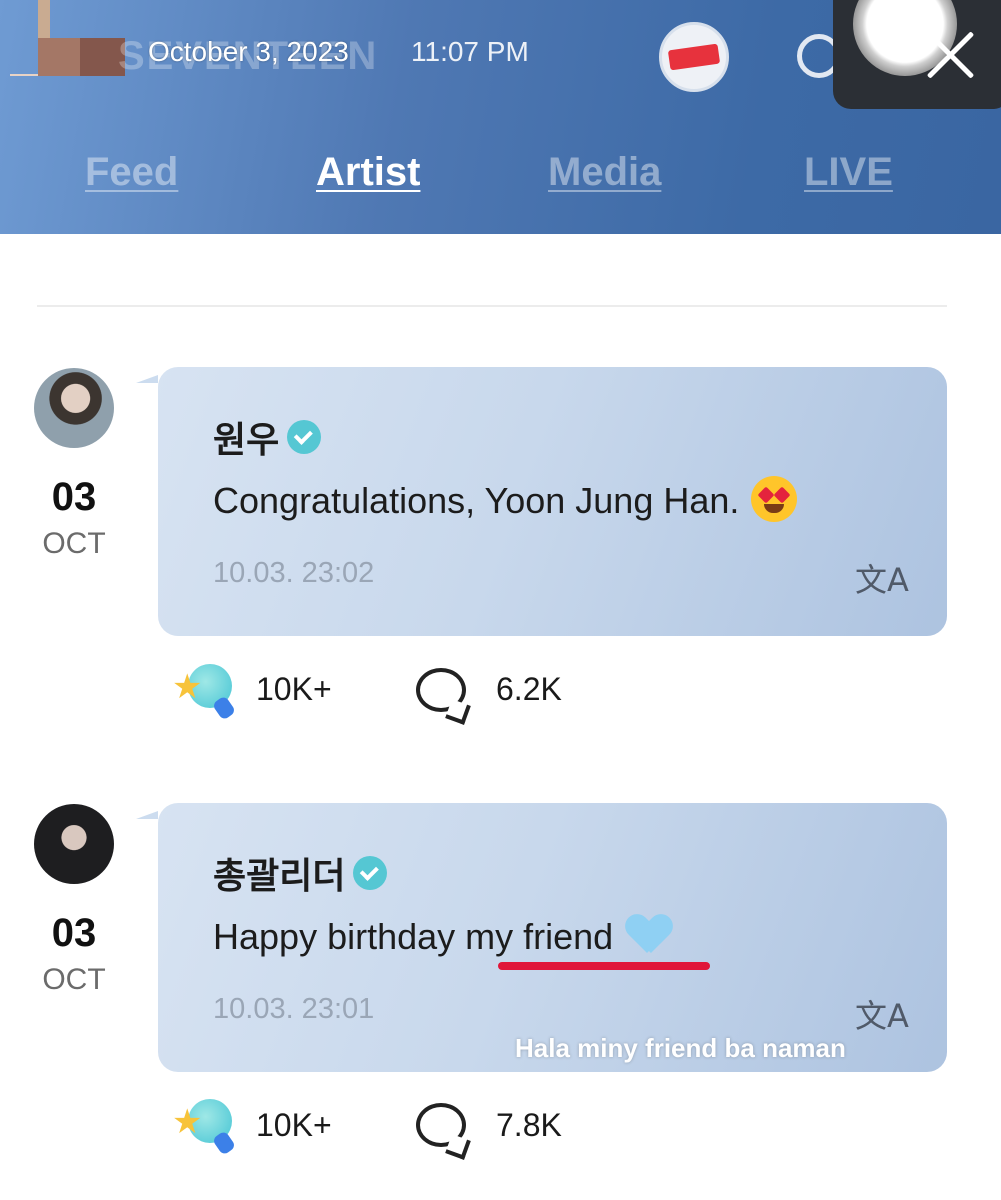 Image resolution: width=1001 pixels, height=1200 pixels. What do you see at coordinates (680, 1048) in the screenshot?
I see `story-caption: Hala miny friend ba naman` at bounding box center [680, 1048].